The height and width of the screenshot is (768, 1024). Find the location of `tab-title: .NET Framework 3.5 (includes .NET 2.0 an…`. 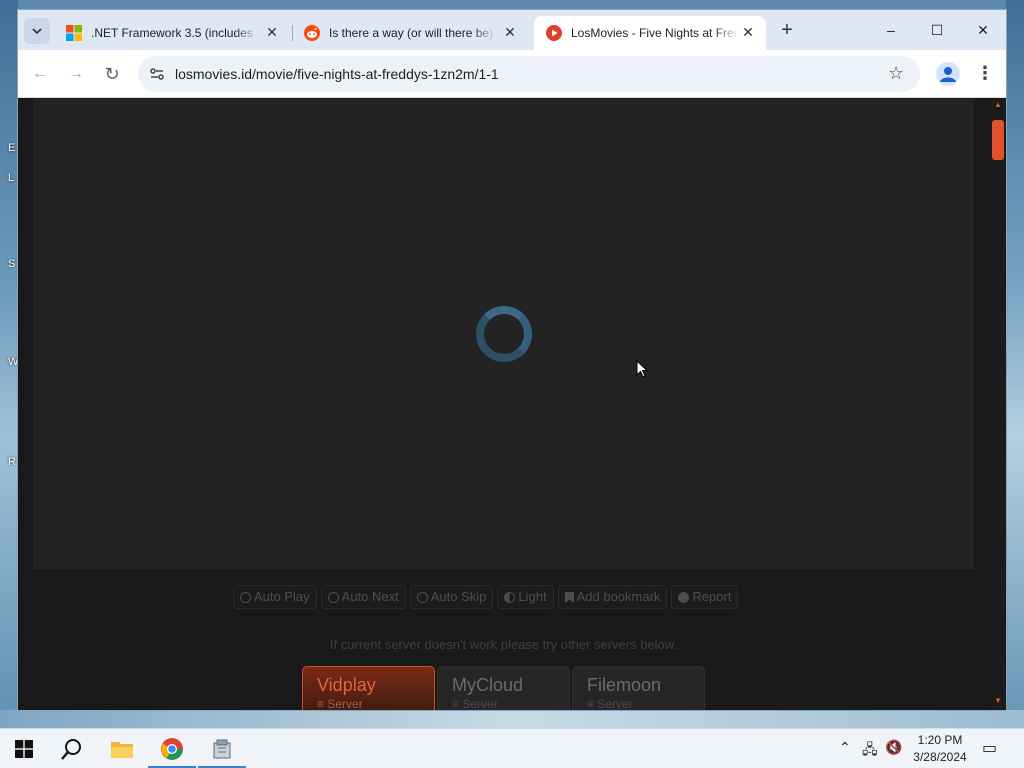

tab-title: .NET Framework 3.5 (includes .NET 2.0 an… is located at coordinates (175, 33).